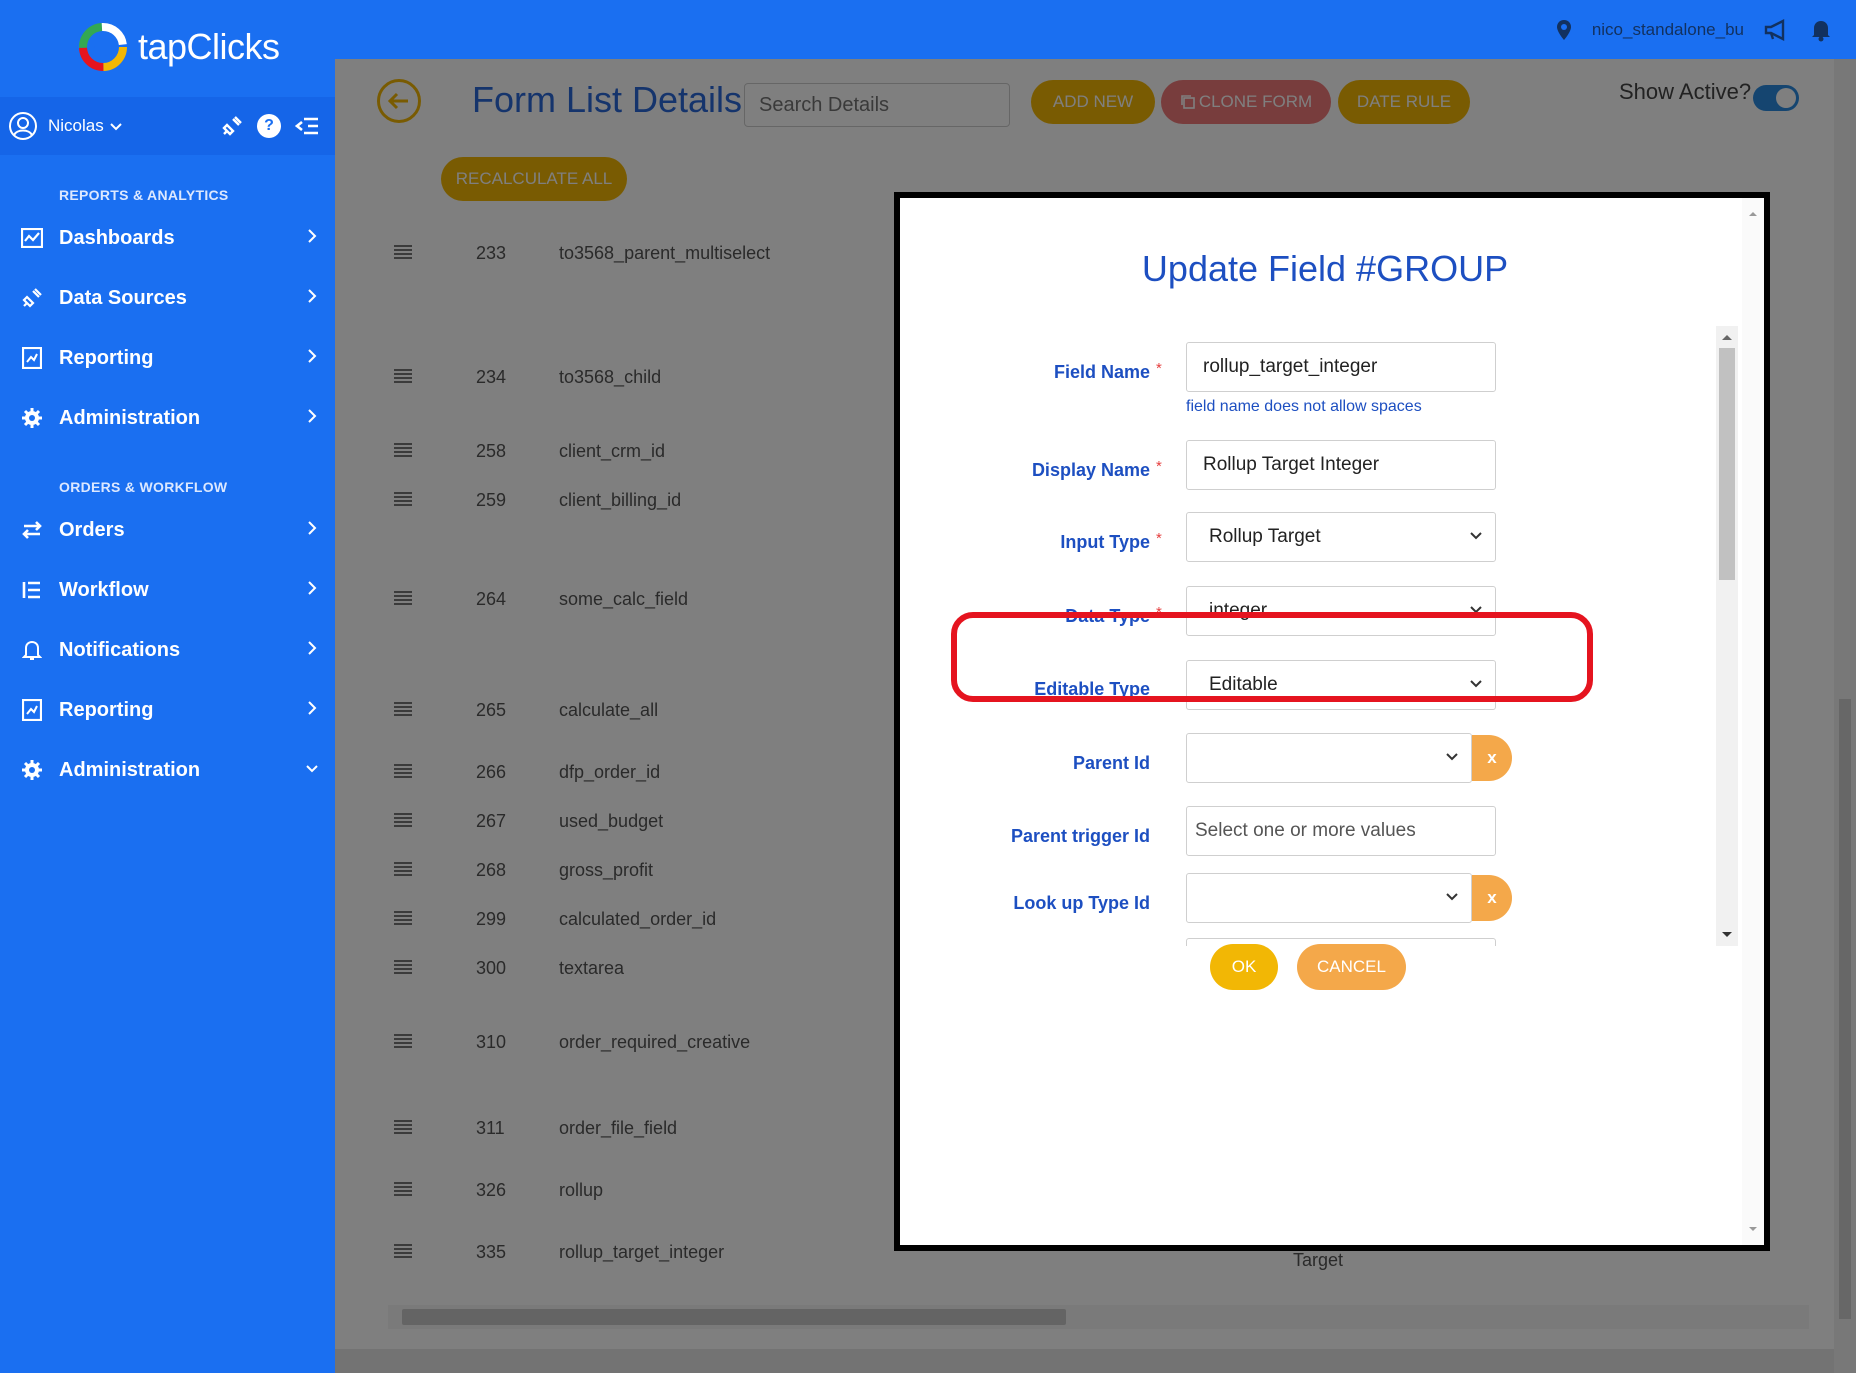  What do you see at coordinates (1325, 268) in the screenshot?
I see `modal-title: Update Field #GROUP` at bounding box center [1325, 268].